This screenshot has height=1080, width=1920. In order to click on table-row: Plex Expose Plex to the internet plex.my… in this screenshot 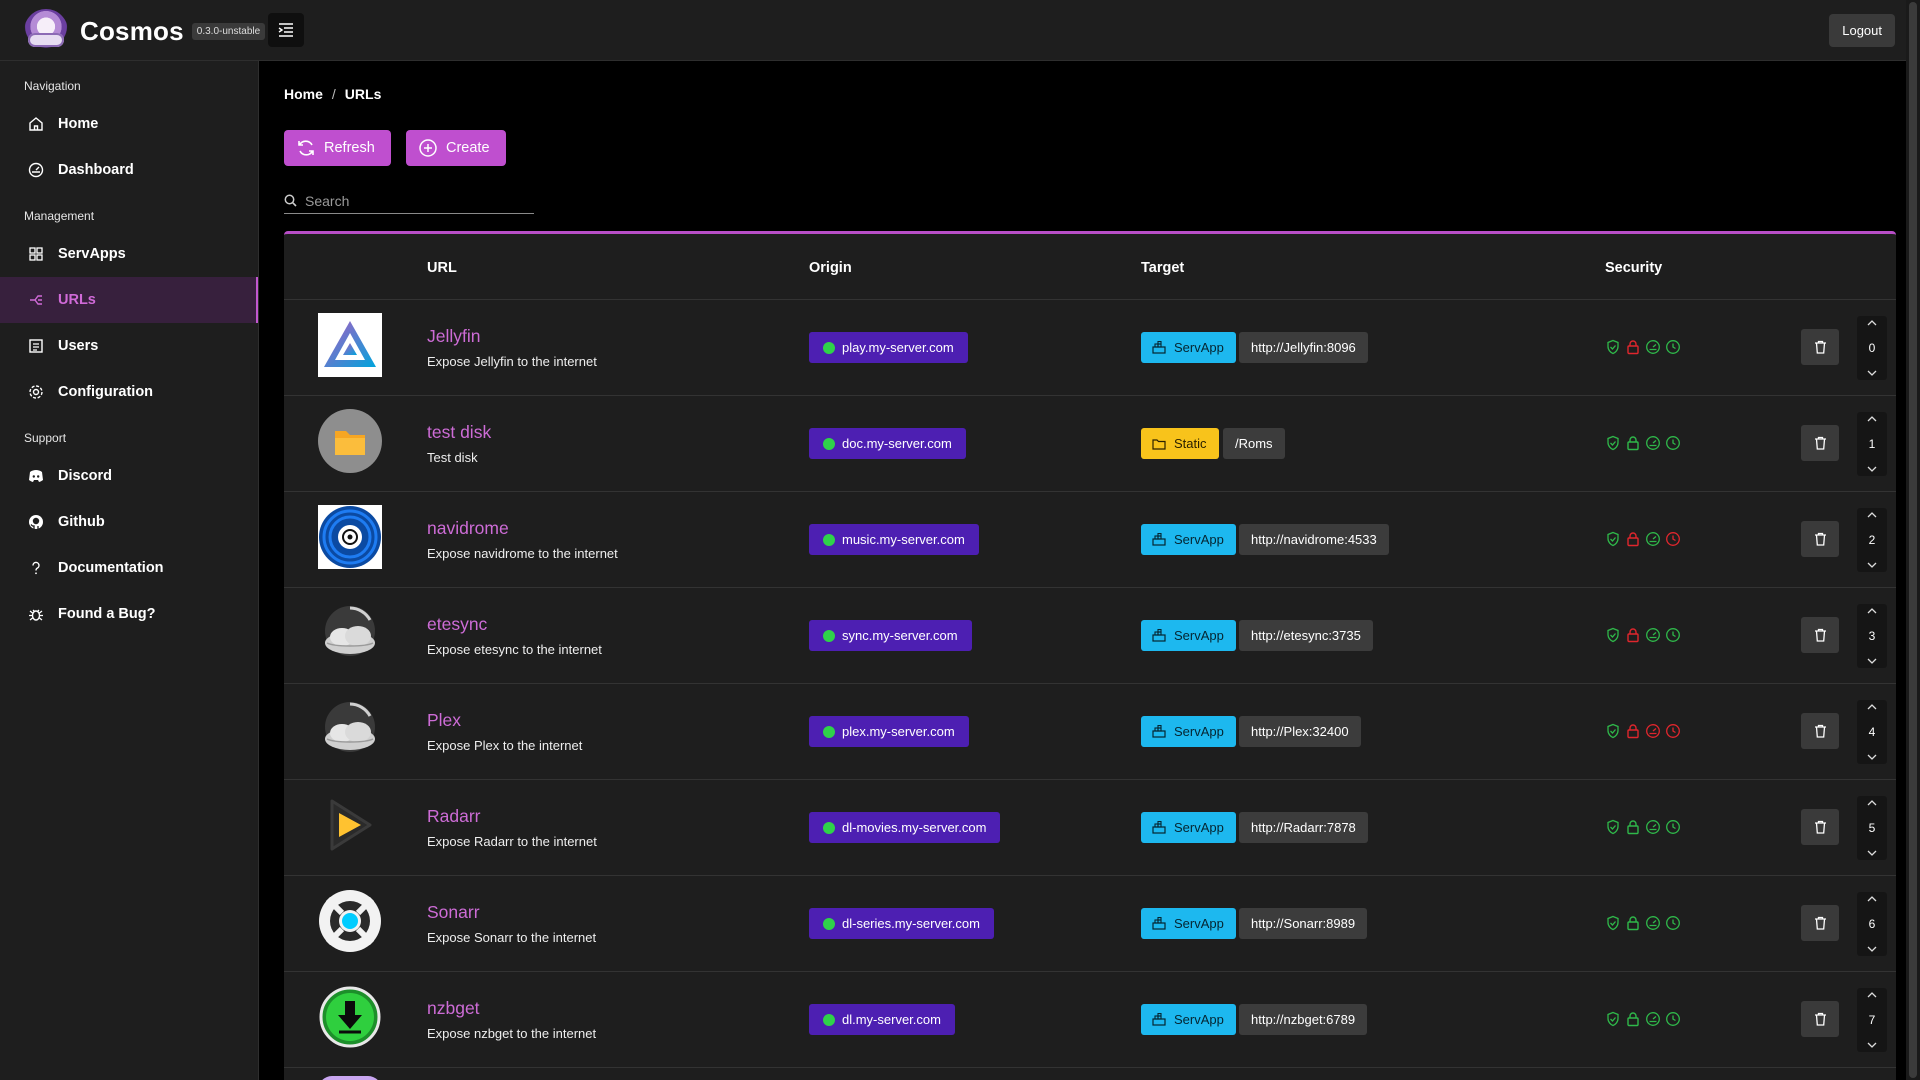, I will do `click(1090, 732)`.